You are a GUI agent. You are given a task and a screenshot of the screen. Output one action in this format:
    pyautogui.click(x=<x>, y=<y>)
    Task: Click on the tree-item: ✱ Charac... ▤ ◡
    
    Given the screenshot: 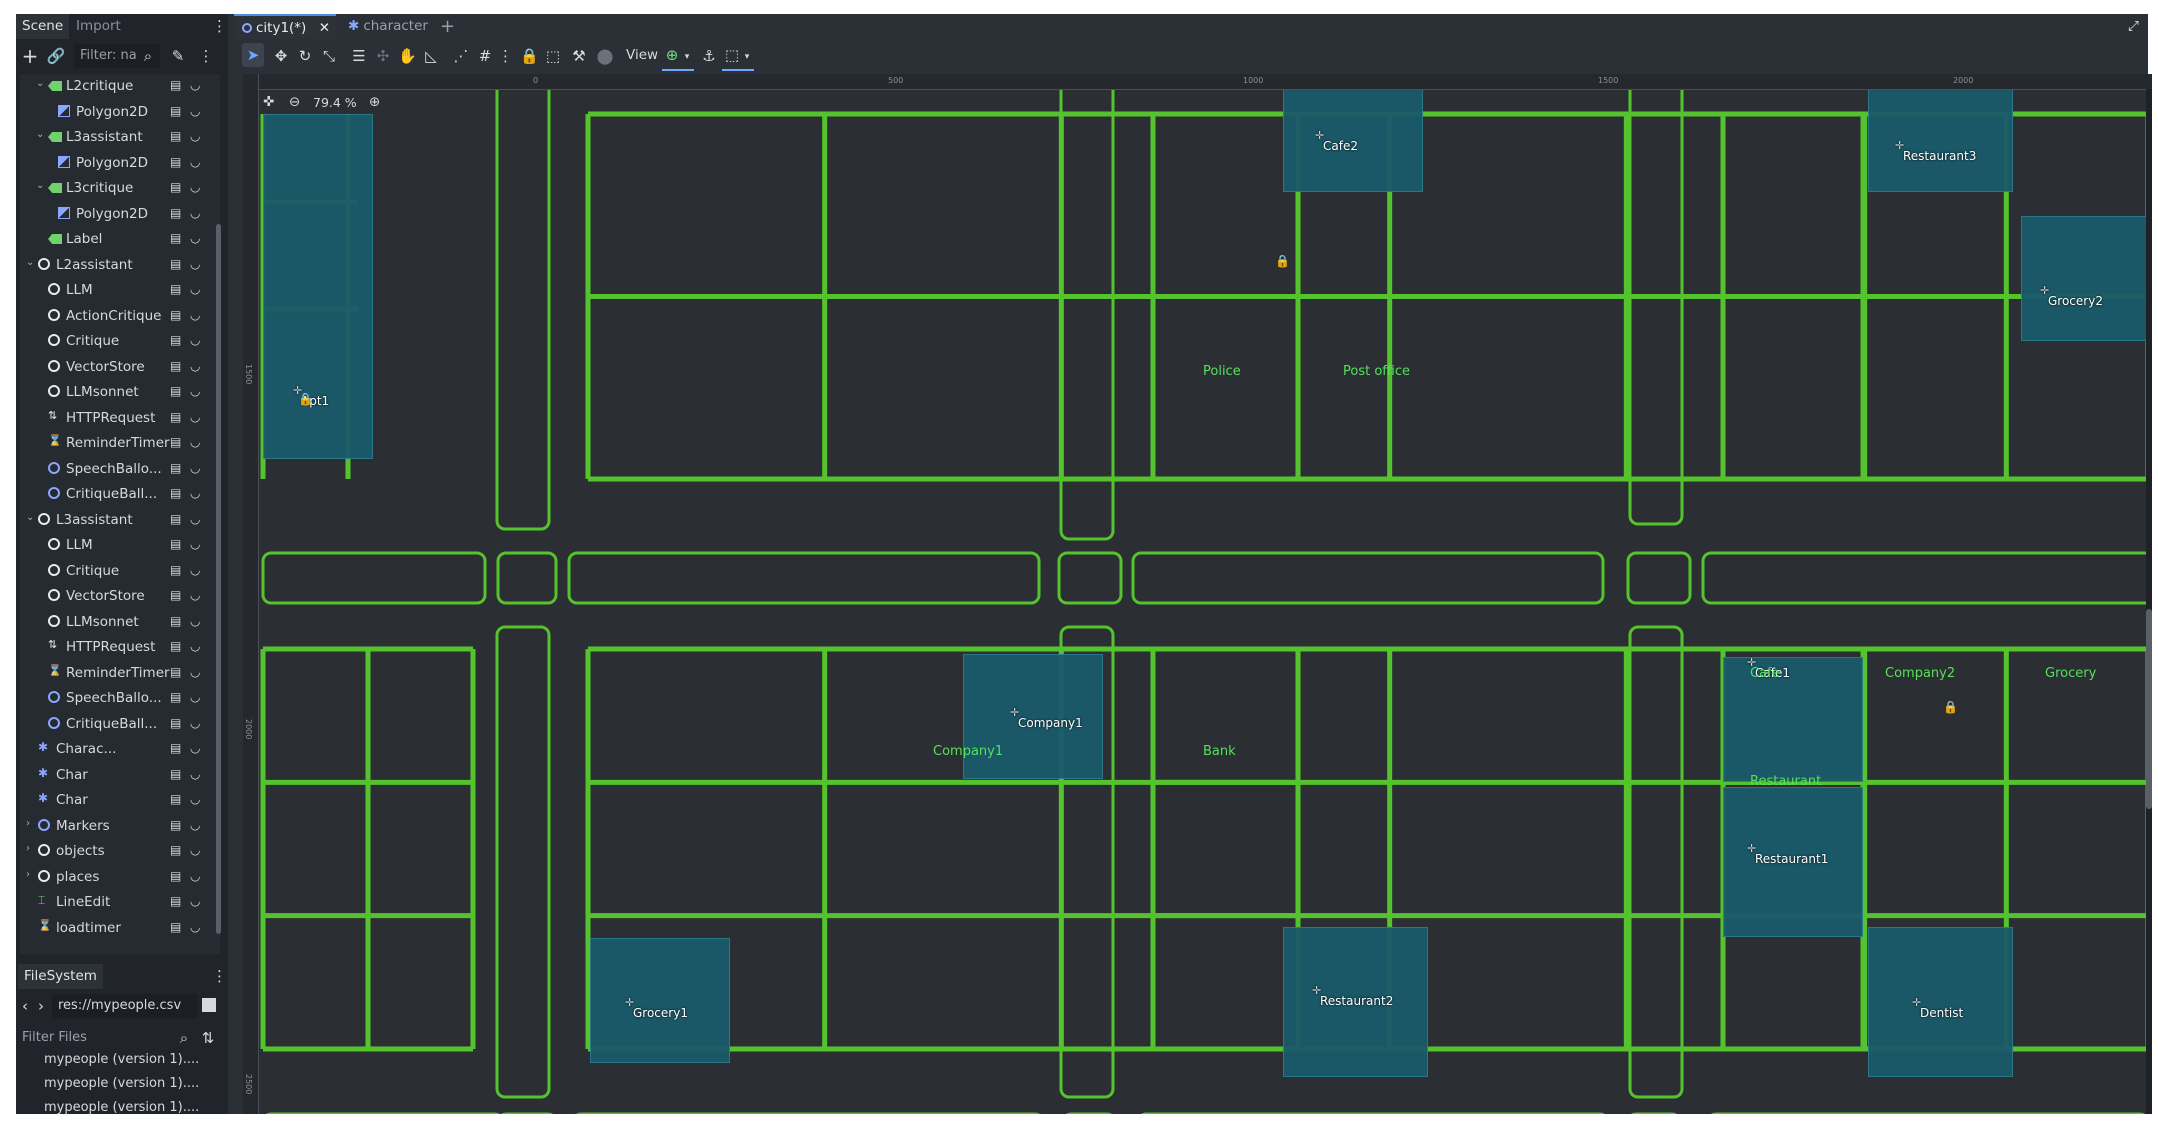 What is the action you would take?
    pyautogui.click(x=120, y=749)
    